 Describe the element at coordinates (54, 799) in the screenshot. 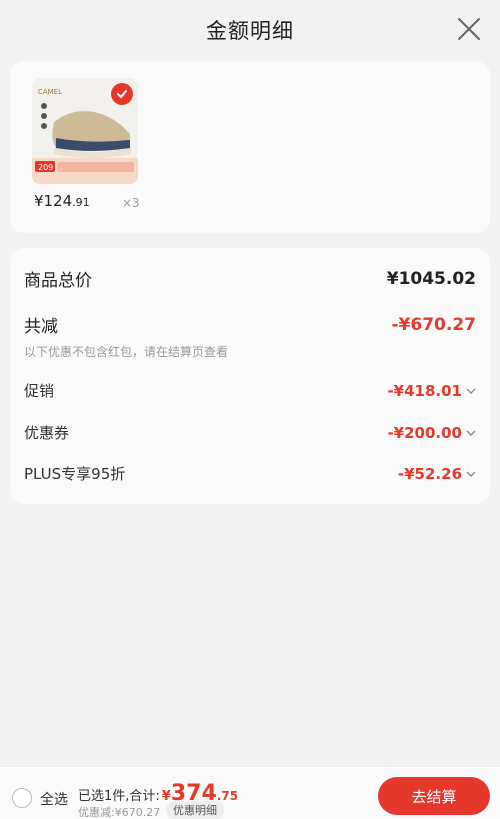

I see `select-all-label: 全选` at that location.